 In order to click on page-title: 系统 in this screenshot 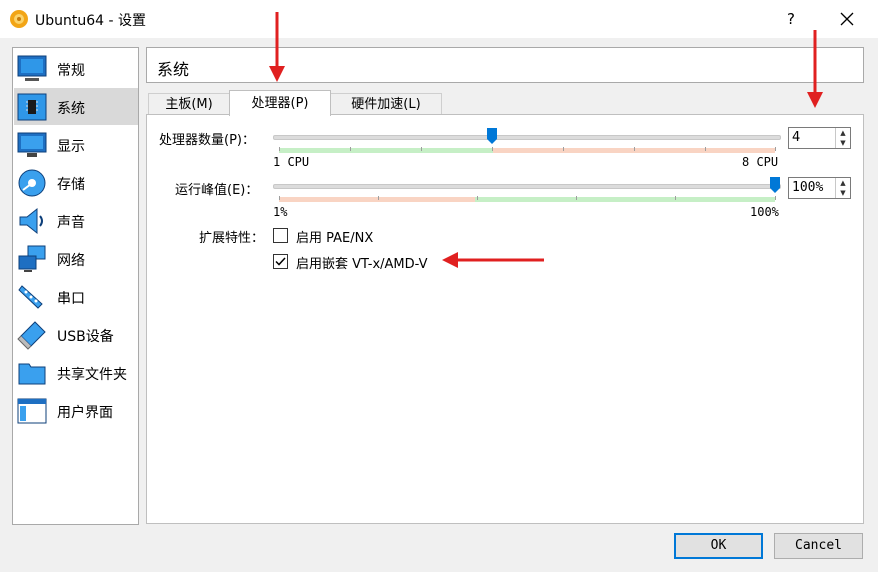, I will do `click(173, 69)`.